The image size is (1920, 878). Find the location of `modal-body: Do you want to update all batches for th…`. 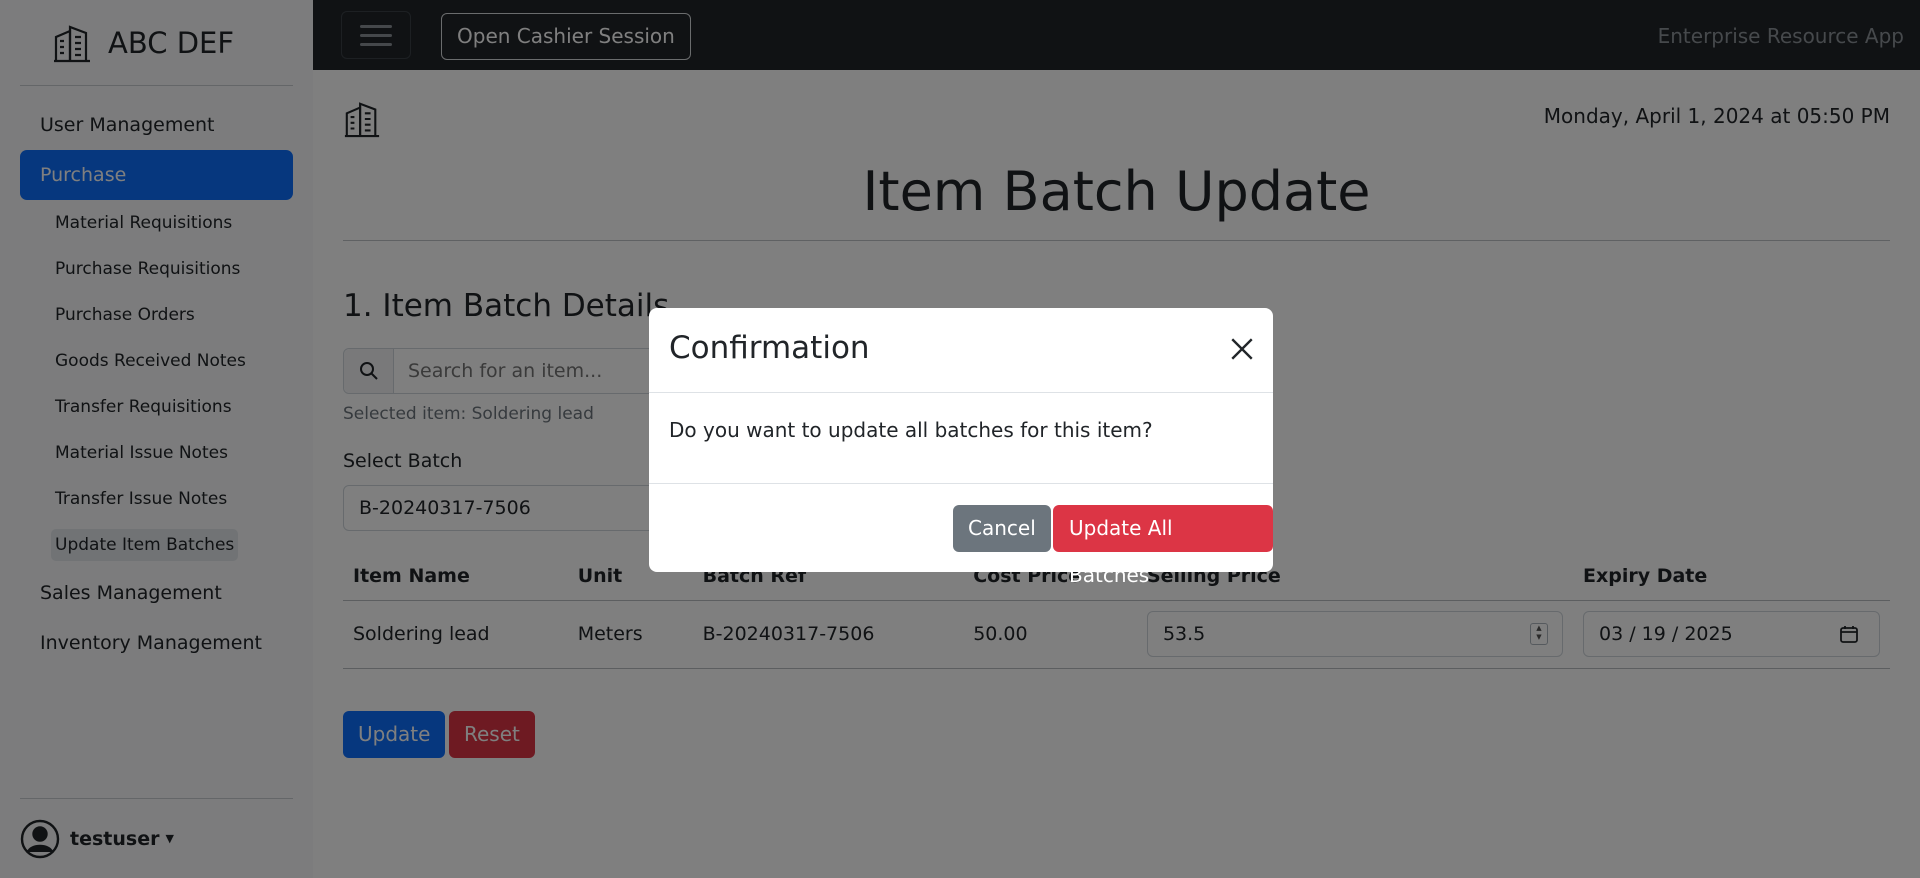

modal-body: Do you want to update all batches for th… is located at coordinates (961, 438).